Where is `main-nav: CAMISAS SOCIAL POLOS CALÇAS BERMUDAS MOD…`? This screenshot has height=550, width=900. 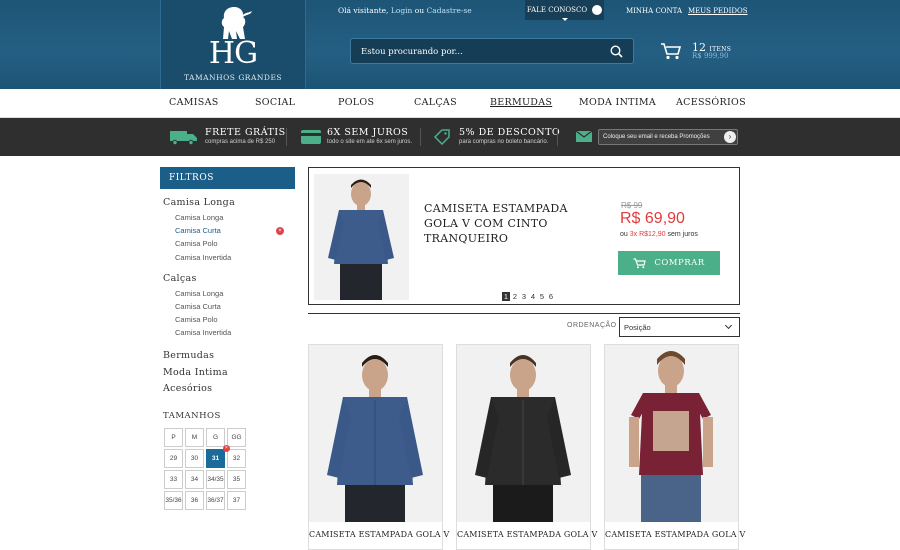 main-nav: CAMISAS SOCIAL POLOS CALÇAS BERMUDAS MOD… is located at coordinates (450, 103).